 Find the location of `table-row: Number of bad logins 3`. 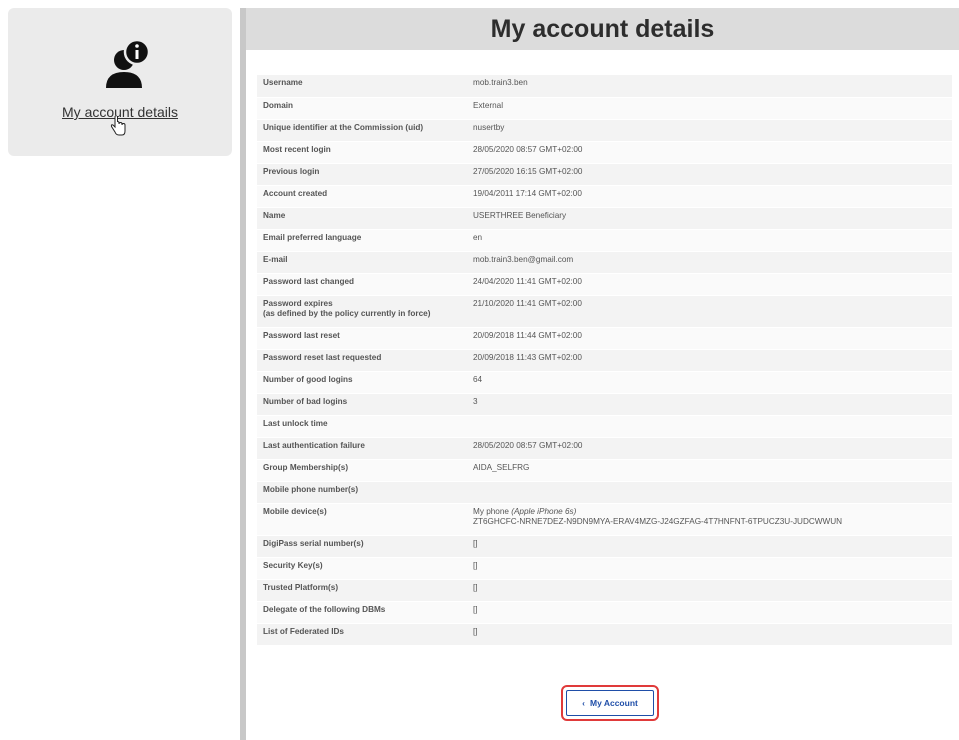

table-row: Number of bad logins 3 is located at coordinates (604, 404).